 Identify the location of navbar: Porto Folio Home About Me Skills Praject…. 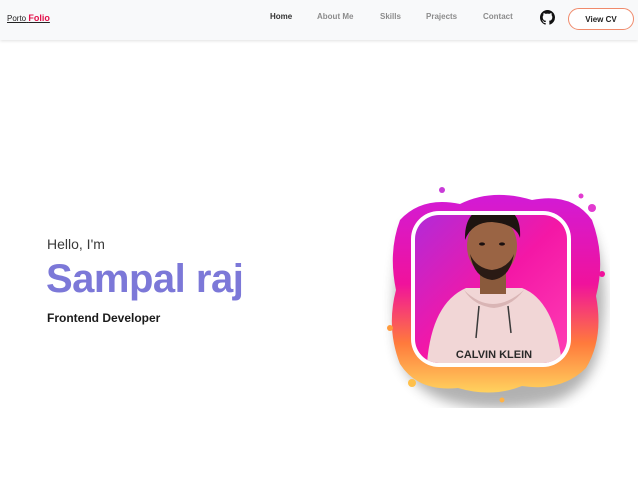
(319, 20).